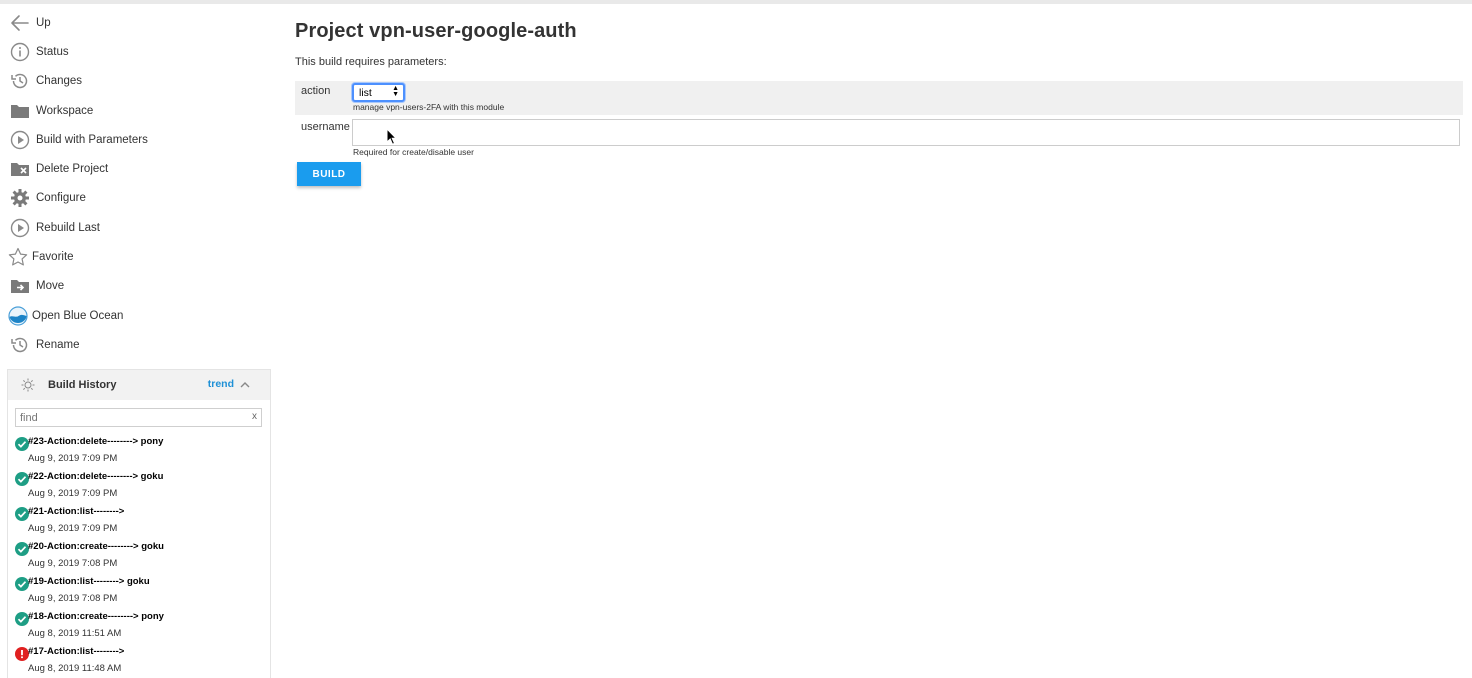 The image size is (1472, 678). What do you see at coordinates (95, 476) in the screenshot?
I see `build-link: #22-Action:delete--------> goku` at bounding box center [95, 476].